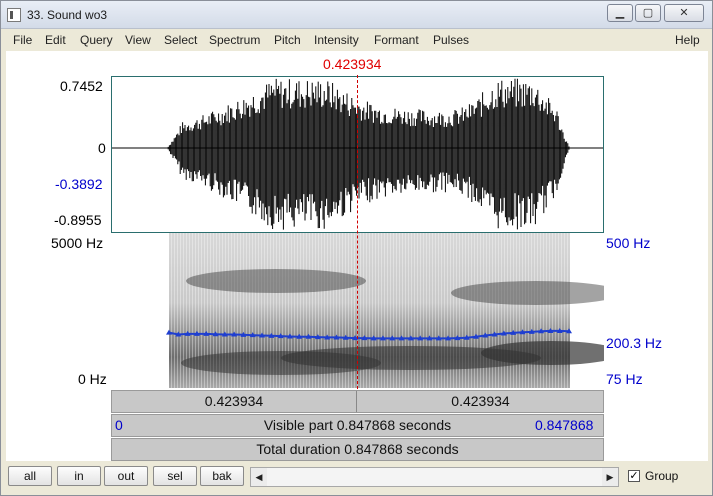 Image resolution: width=713 pixels, height=496 pixels. Describe the element at coordinates (77, 243) in the screenshot. I see `spectrogram-top-freq-label: 5000 Hz` at that location.